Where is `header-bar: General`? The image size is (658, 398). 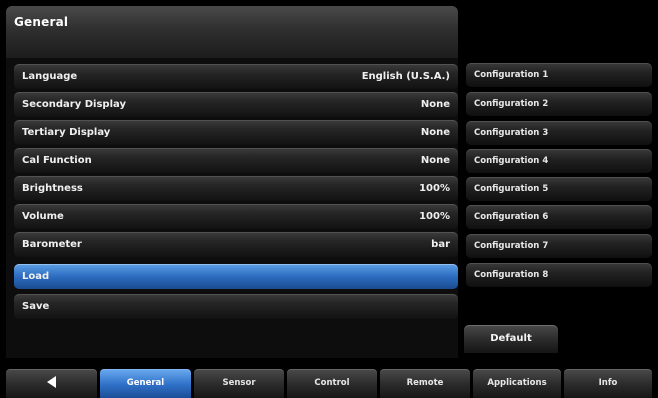 header-bar: General is located at coordinates (232, 32).